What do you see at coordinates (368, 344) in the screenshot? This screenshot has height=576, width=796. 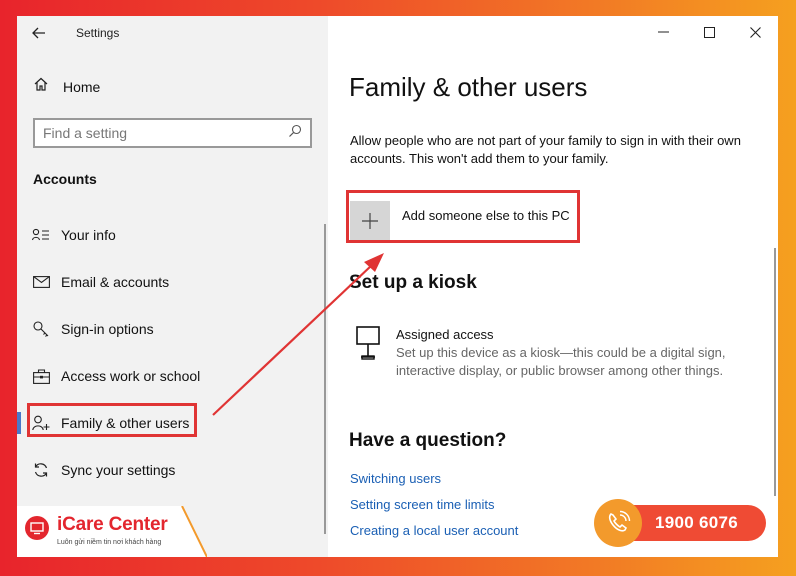 I see `kiosk-icon` at bounding box center [368, 344].